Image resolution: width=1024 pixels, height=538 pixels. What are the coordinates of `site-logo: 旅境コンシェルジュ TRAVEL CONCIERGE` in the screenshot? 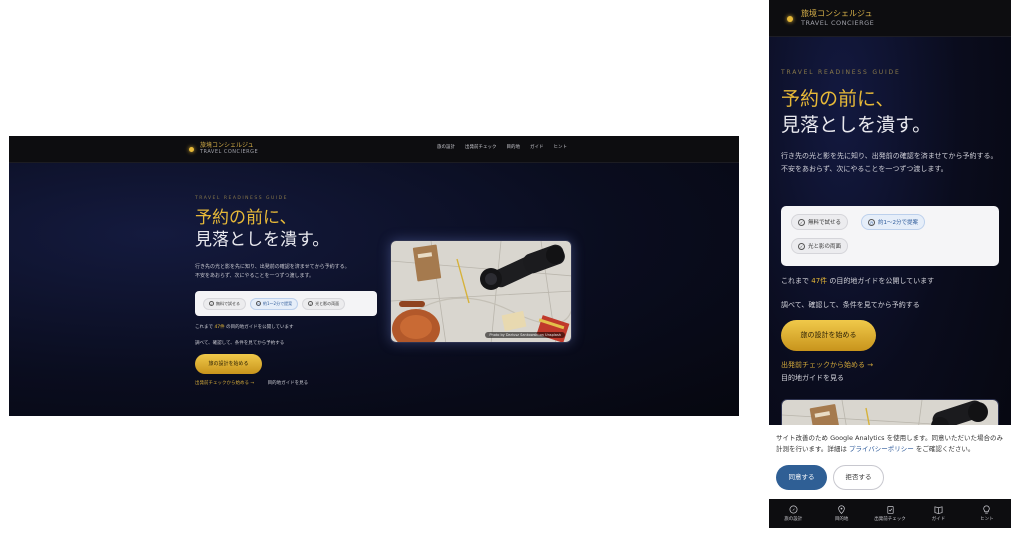 It's located at (223, 149).